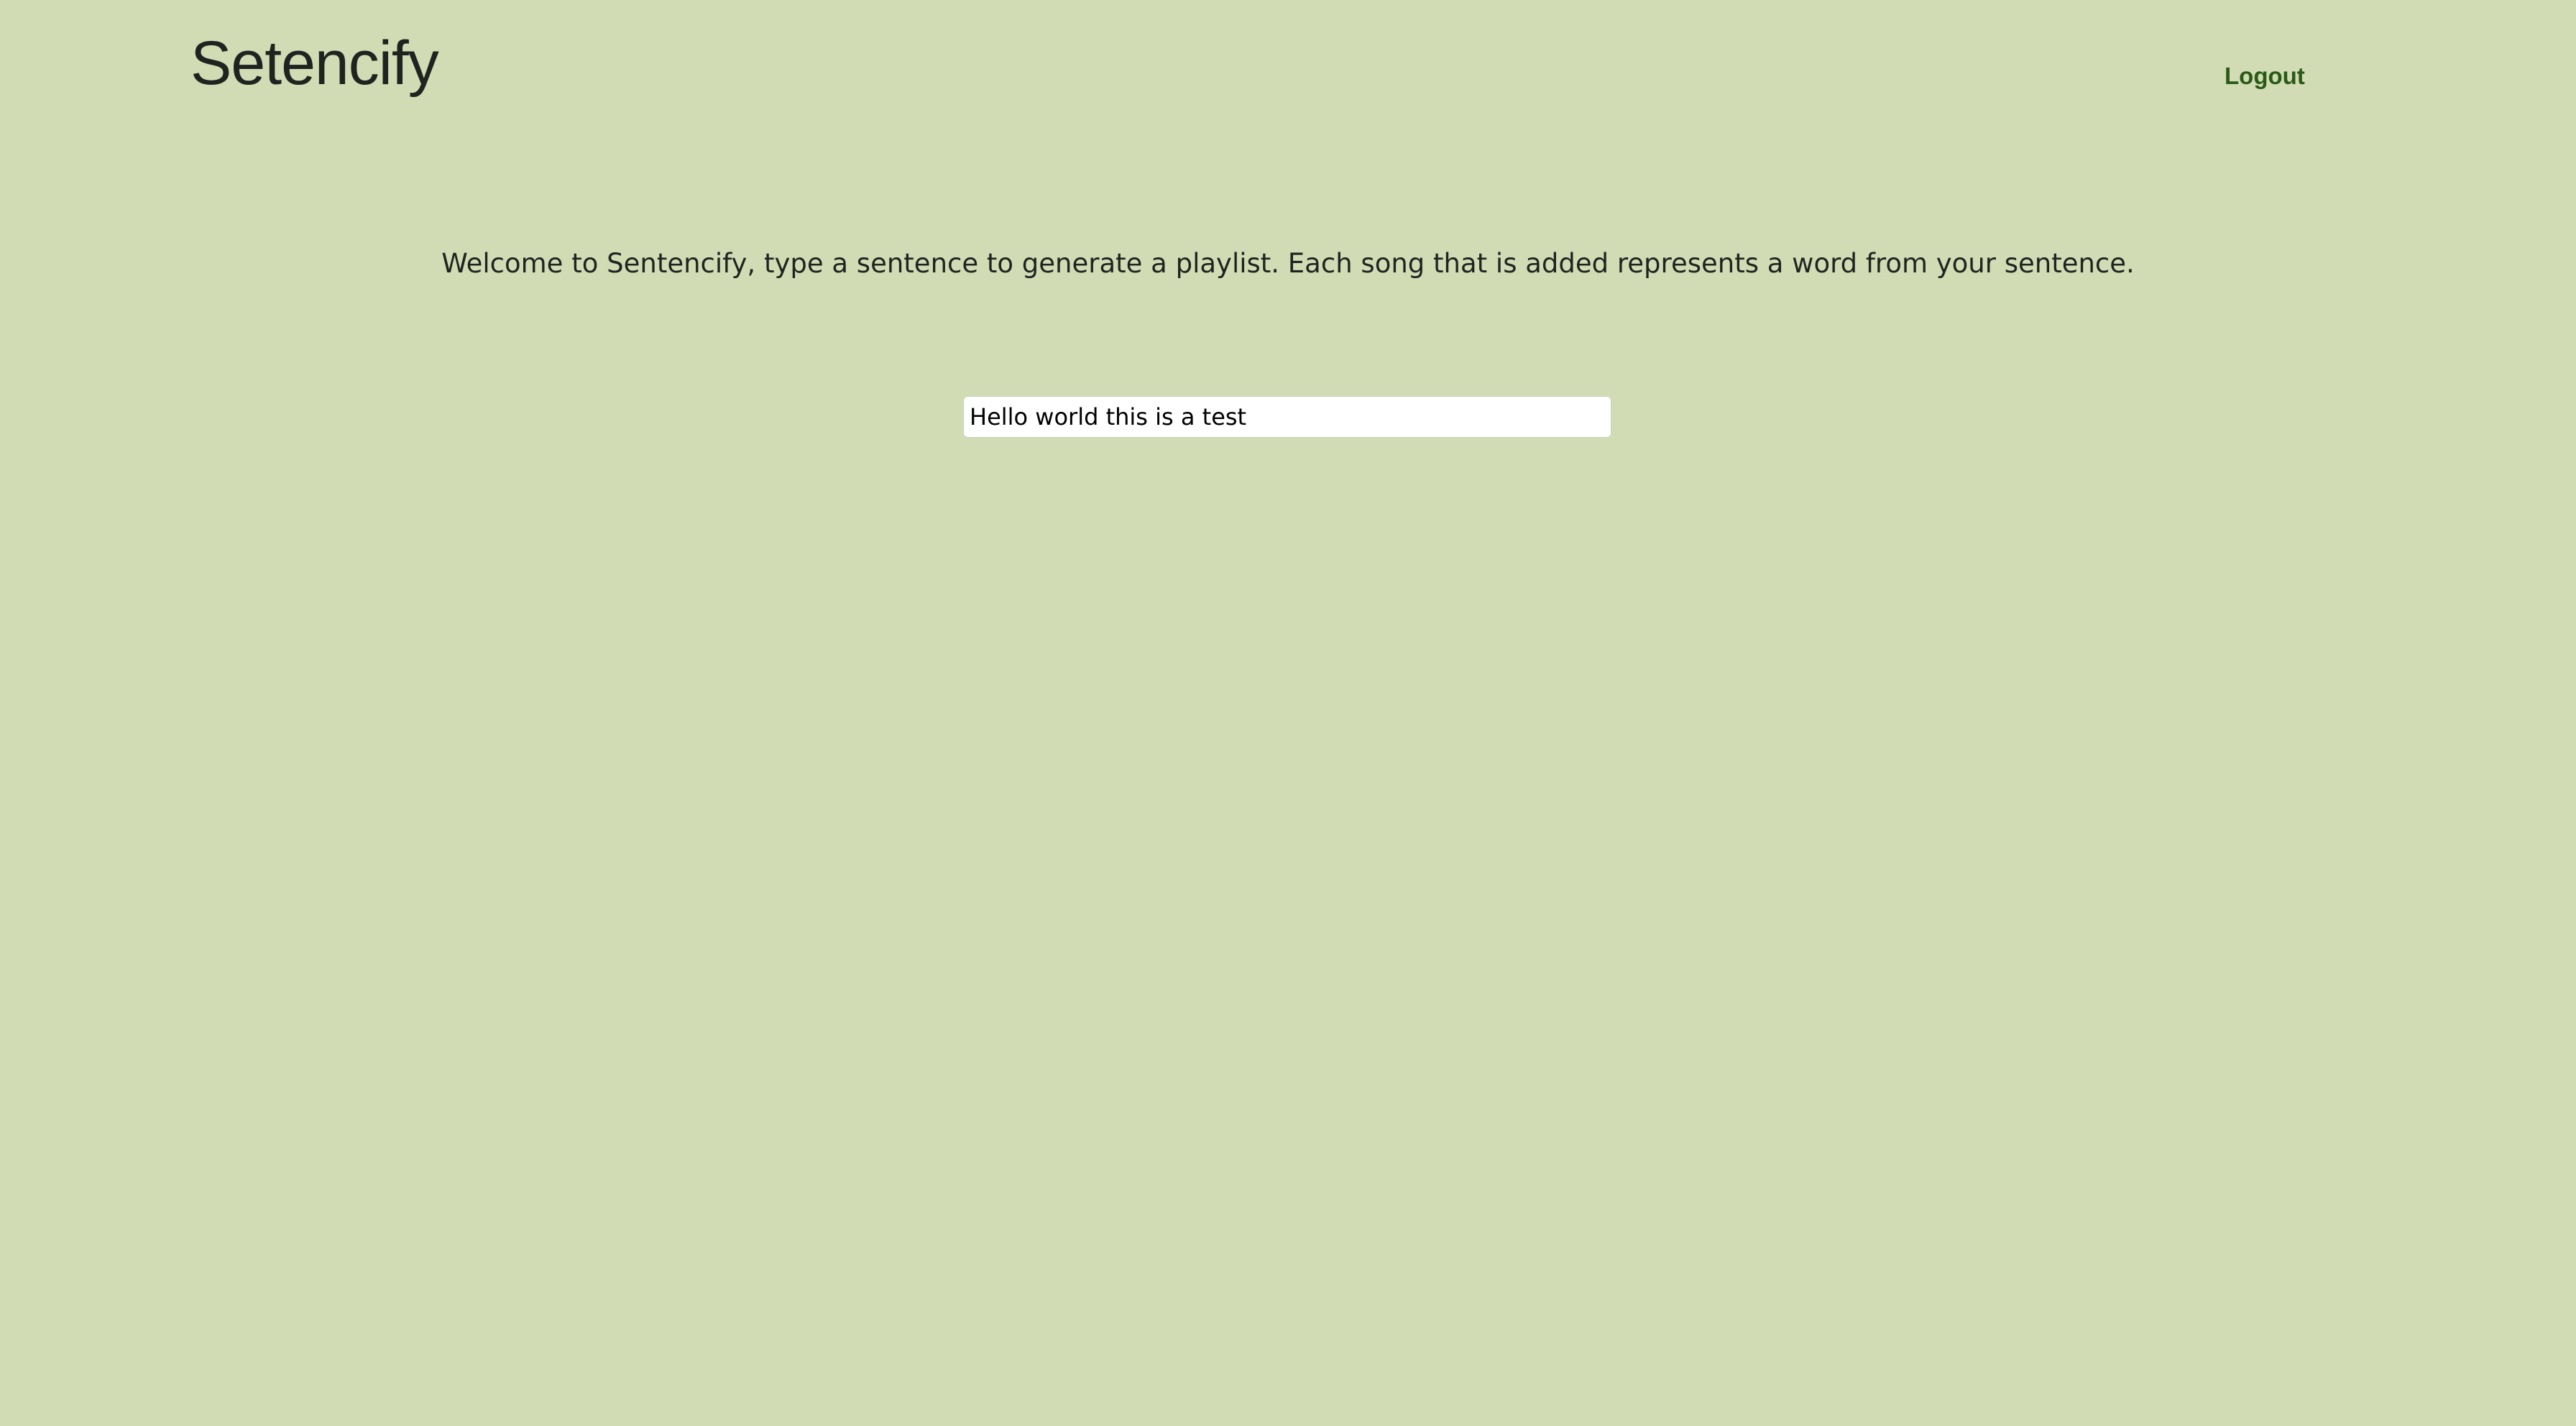 The width and height of the screenshot is (2576, 1426). I want to click on sentence-input-container, so click(1287, 417).